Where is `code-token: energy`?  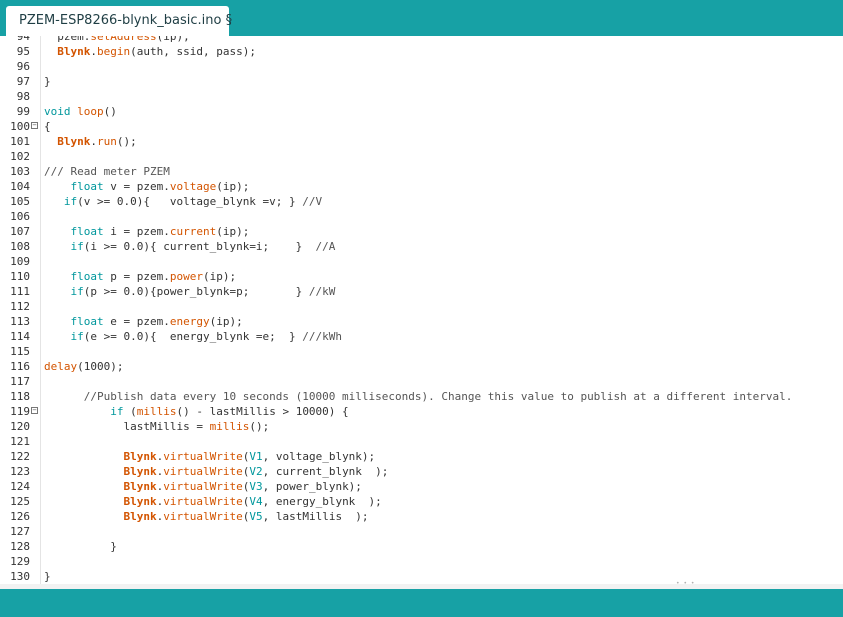
code-token: energy is located at coordinates (189, 321).